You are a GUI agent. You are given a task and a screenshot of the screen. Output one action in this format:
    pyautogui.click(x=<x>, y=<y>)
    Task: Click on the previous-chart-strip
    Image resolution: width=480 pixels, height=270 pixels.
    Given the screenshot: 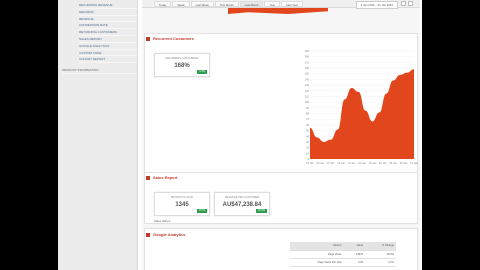 What is the action you would take?
    pyautogui.click(x=278, y=11)
    